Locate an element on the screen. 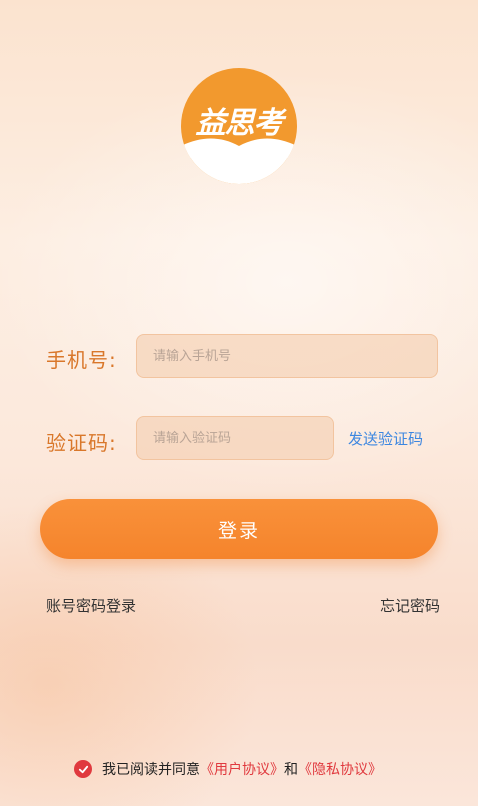 The height and width of the screenshot is (806, 478). phone-input is located at coordinates (287, 356).